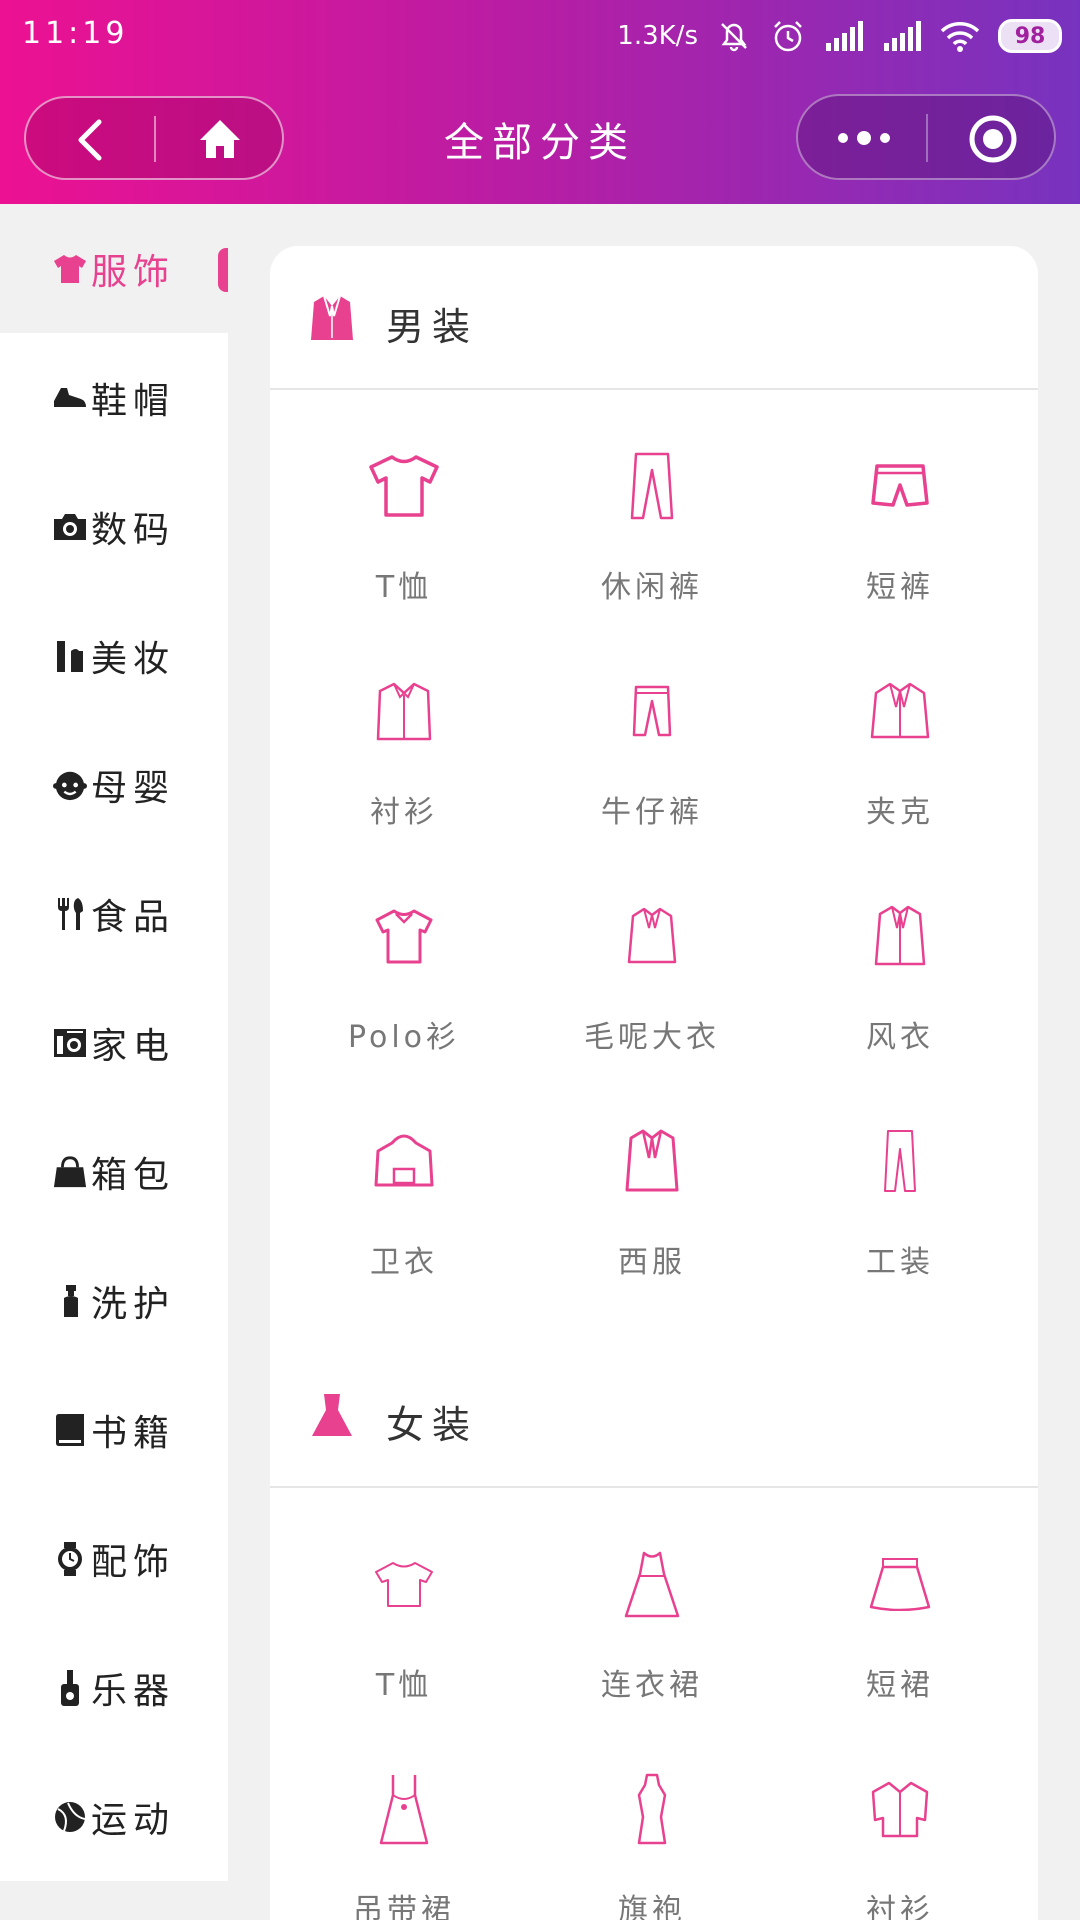  I want to click on category-item: 连衣裙, so click(652, 1624).